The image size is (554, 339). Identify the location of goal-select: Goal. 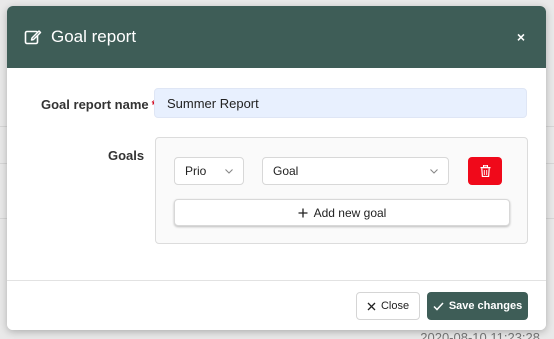
(355, 171).